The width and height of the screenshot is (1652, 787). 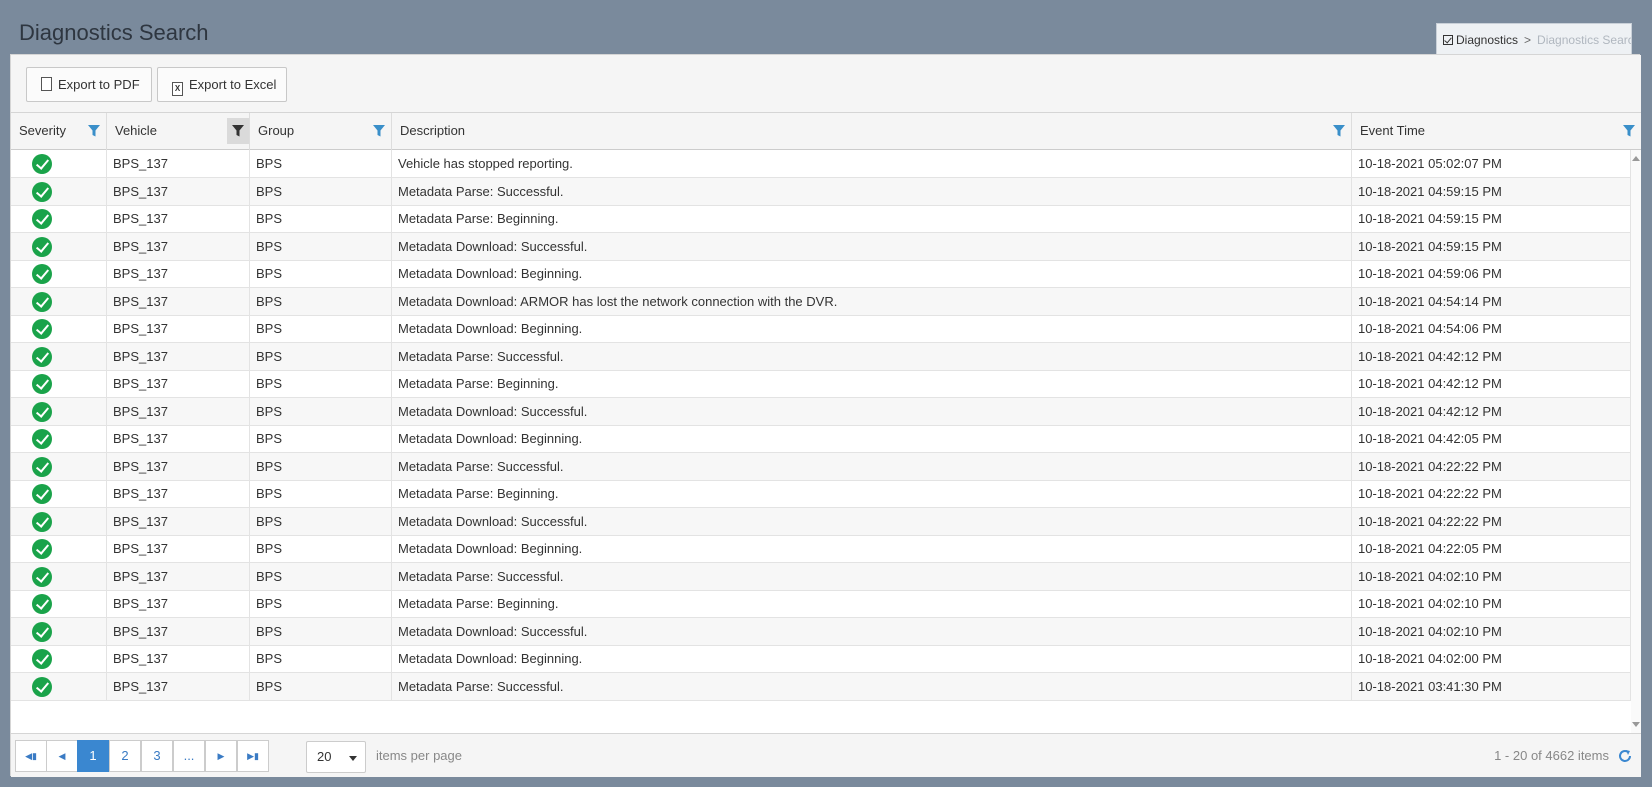 I want to click on time-cell: 10-18-2021 04:02:10 PM, so click(x=1491, y=604).